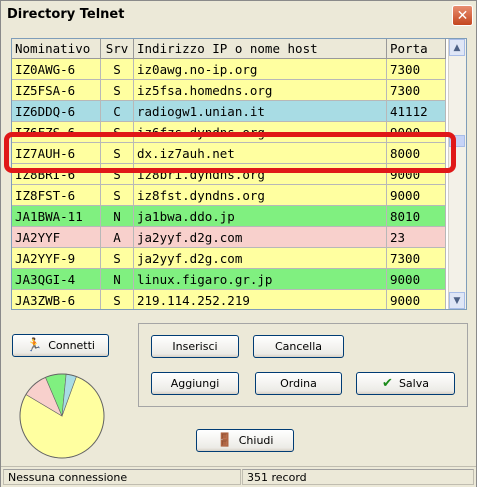 Image resolution: width=477 pixels, height=487 pixels. Describe the element at coordinates (387, 383) in the screenshot. I see `checkmark-icon: ✔` at that location.